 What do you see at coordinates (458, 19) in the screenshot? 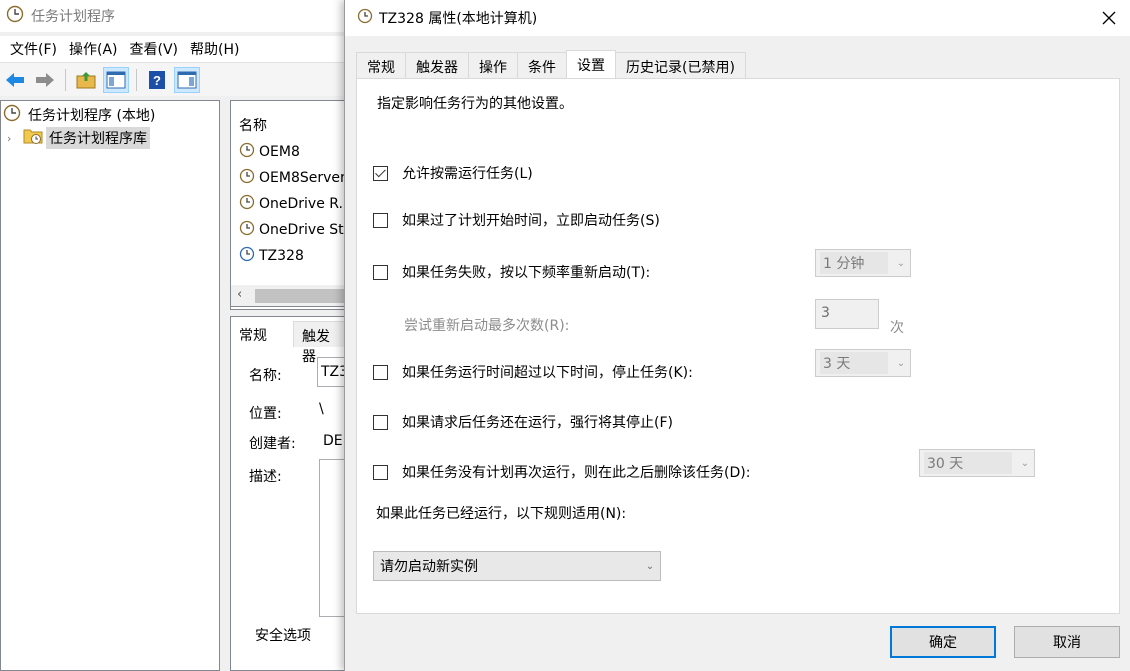
I see `dialog-title: TZ328 属性(本地计算机)` at bounding box center [458, 19].